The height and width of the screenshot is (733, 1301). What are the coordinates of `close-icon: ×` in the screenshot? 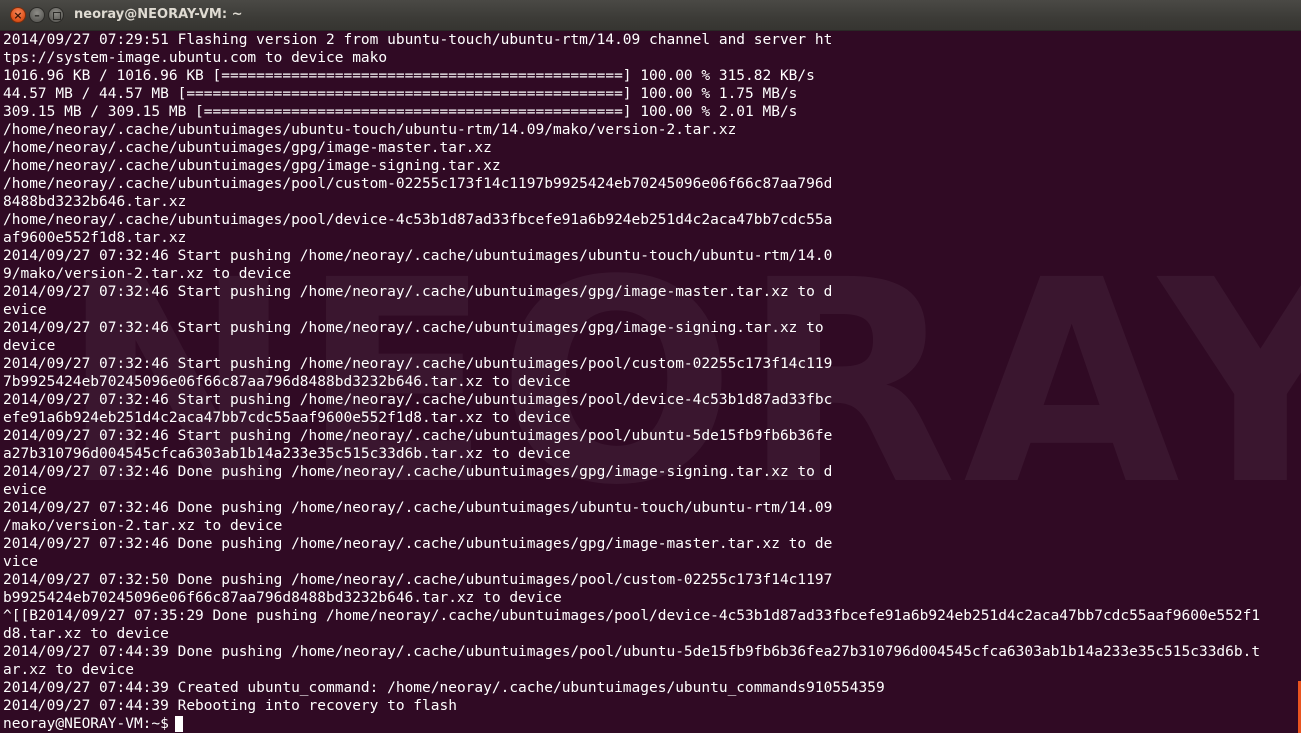 It's located at (18, 15).